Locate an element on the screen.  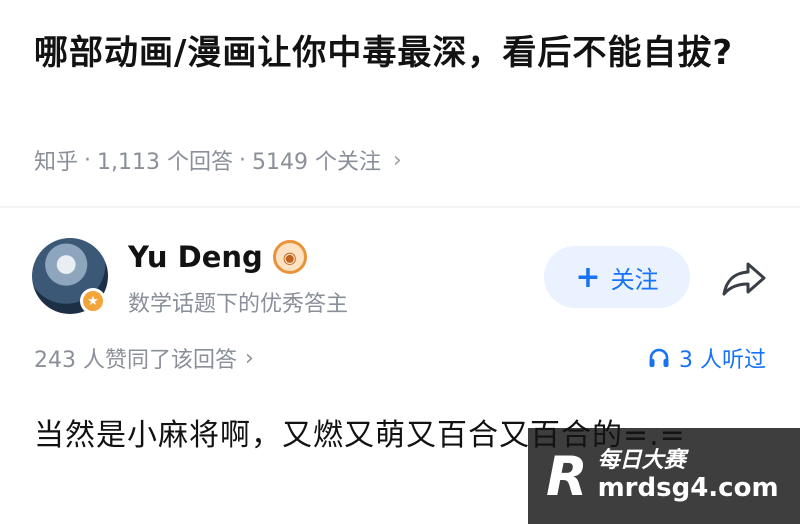
follow-button: + 关注 is located at coordinates (617, 277).